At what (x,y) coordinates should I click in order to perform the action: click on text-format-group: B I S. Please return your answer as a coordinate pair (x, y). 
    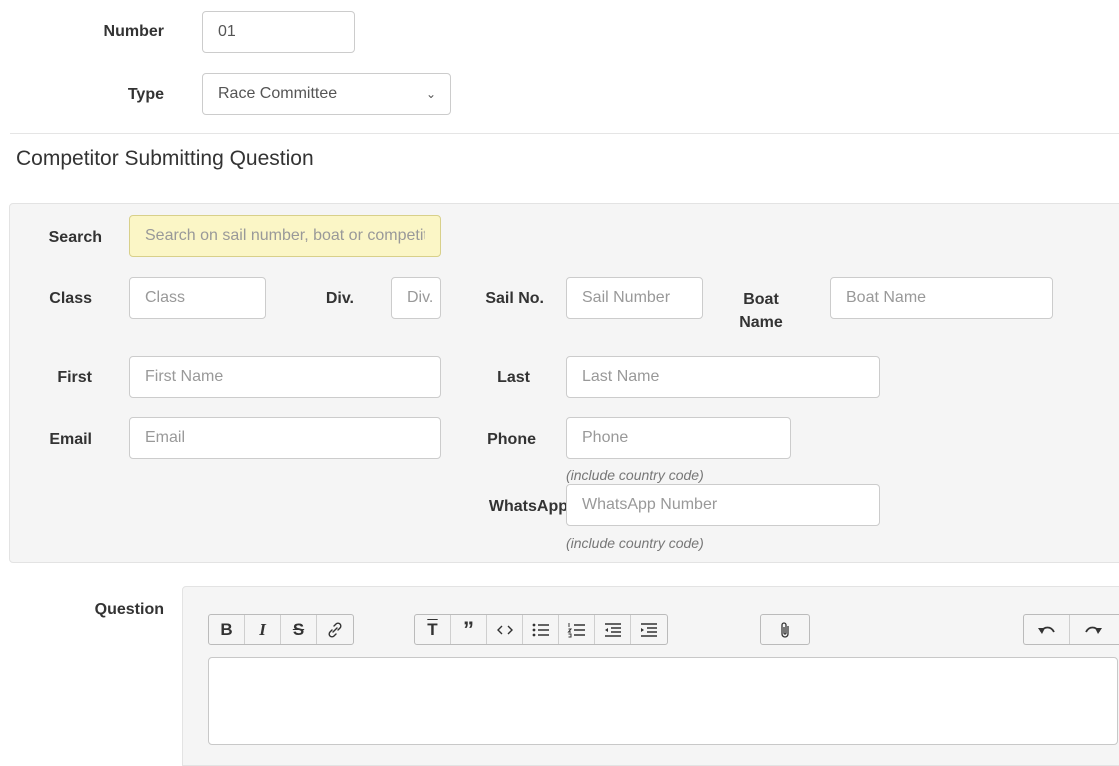
    Looking at the image, I should click on (281, 629).